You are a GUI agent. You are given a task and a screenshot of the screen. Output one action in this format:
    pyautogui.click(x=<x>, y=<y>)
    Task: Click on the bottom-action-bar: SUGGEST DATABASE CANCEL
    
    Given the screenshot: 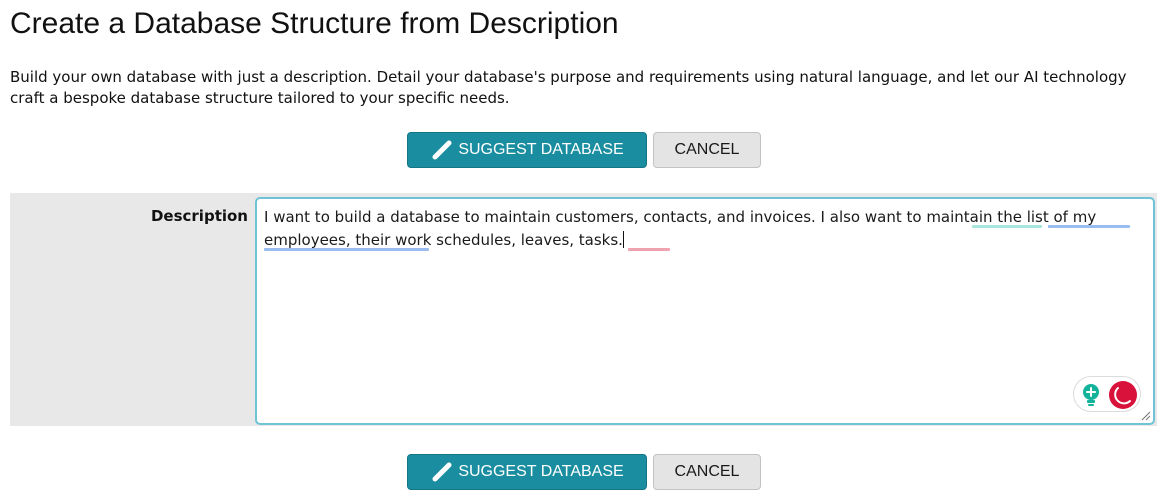 What is the action you would take?
    pyautogui.click(x=580, y=473)
    